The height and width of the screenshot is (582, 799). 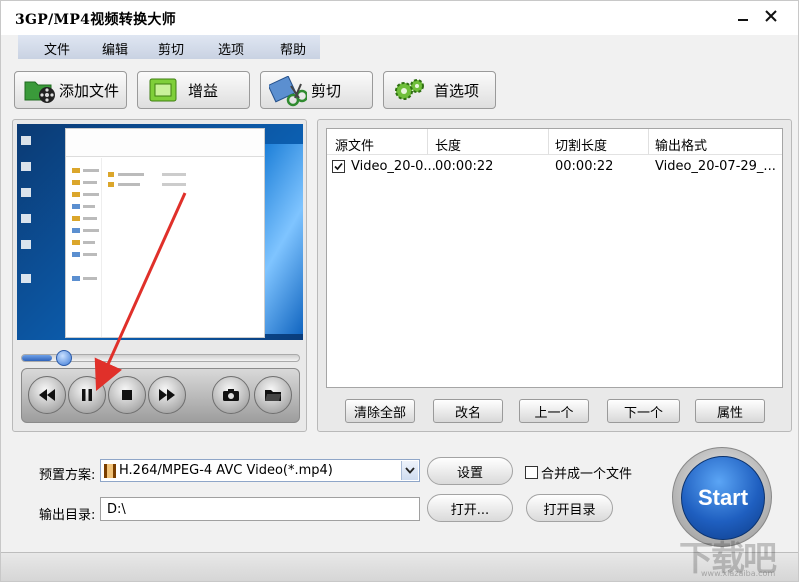 What do you see at coordinates (584, 166) in the screenshot?
I see `cell-cut-length: 00:00:22` at bounding box center [584, 166].